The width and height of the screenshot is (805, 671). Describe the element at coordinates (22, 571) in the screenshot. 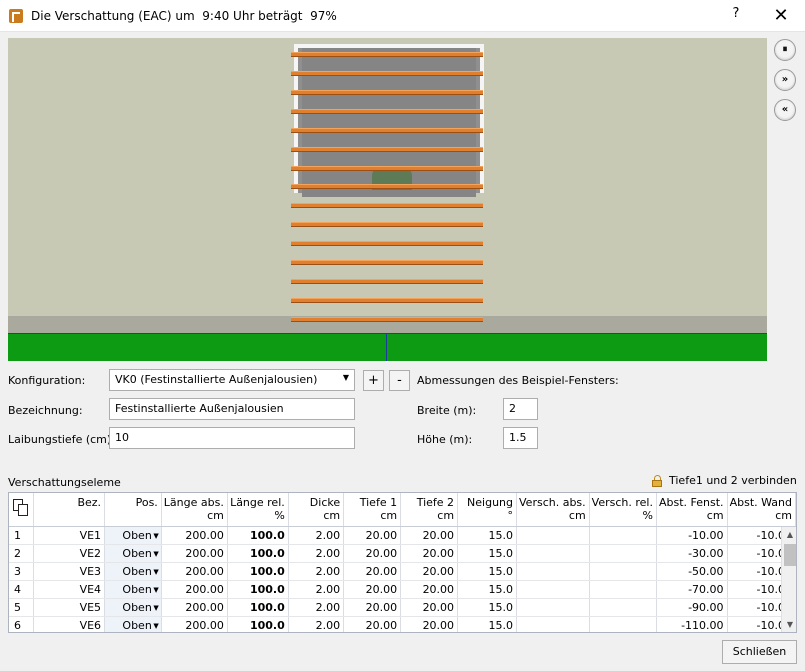

I see `row-number: 3` at that location.